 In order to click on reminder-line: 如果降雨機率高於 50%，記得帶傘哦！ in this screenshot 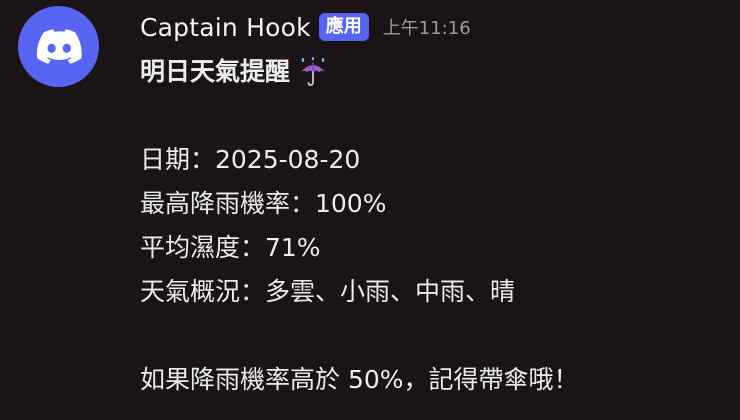, I will do `click(359, 379)`.